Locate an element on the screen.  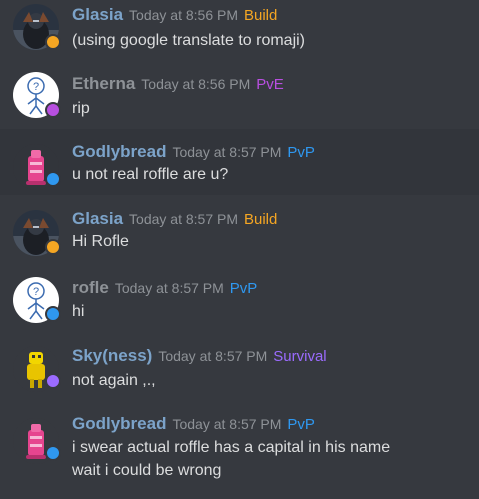
message: ? Etherna Today at 8:56 PM PvE rip is located at coordinates (239, 97).